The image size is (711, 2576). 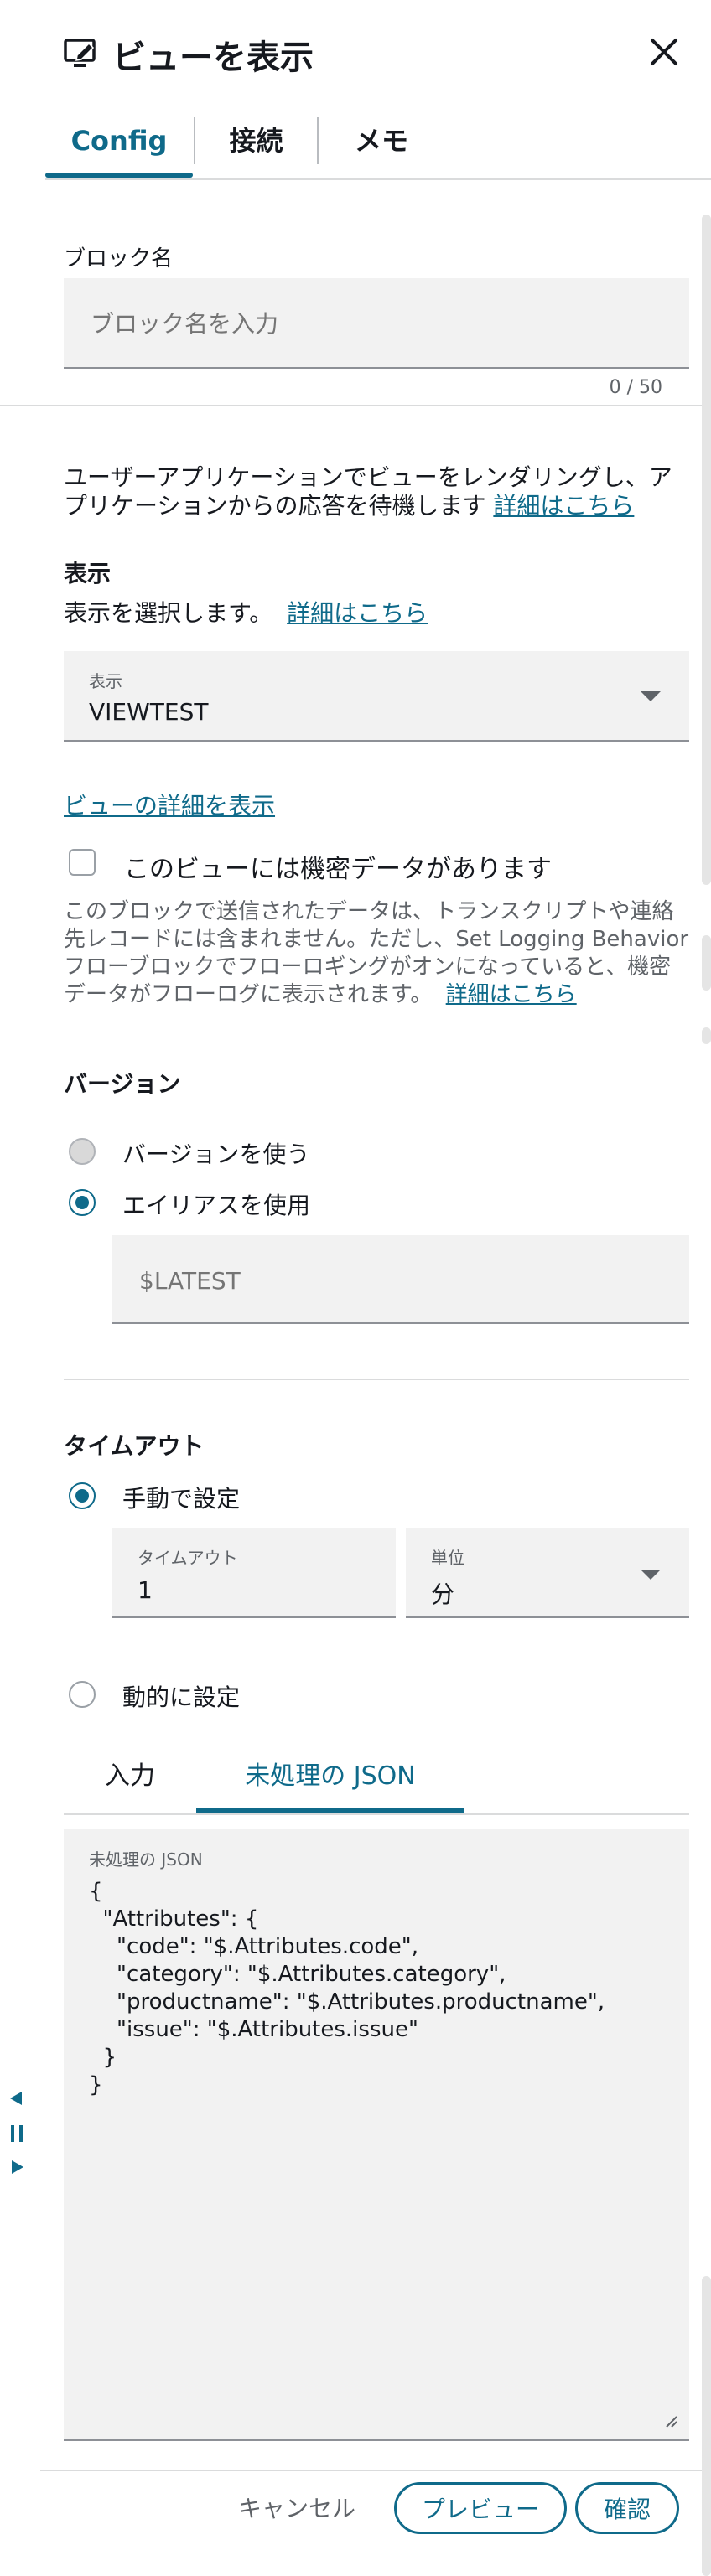 I want to click on close-icon, so click(x=664, y=52).